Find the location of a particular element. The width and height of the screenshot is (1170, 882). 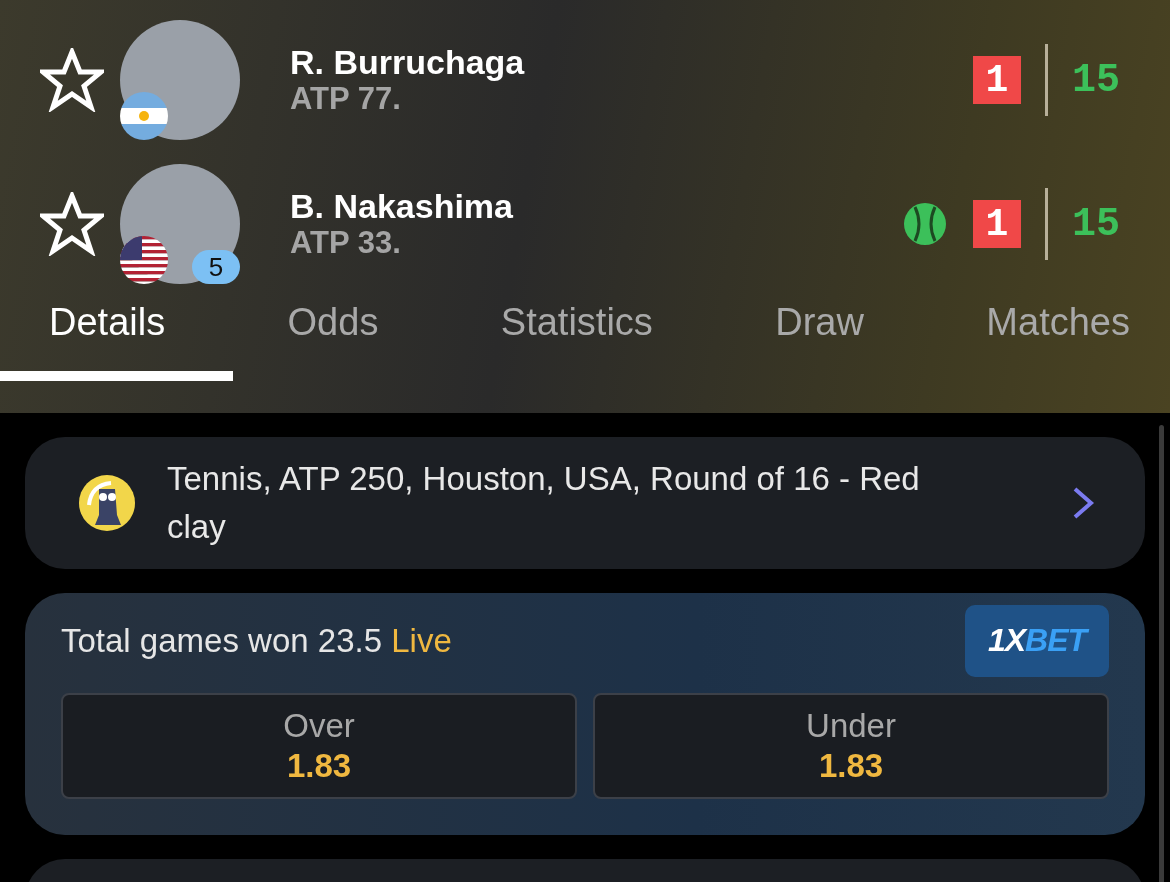

tab: Draw is located at coordinates (819, 332).